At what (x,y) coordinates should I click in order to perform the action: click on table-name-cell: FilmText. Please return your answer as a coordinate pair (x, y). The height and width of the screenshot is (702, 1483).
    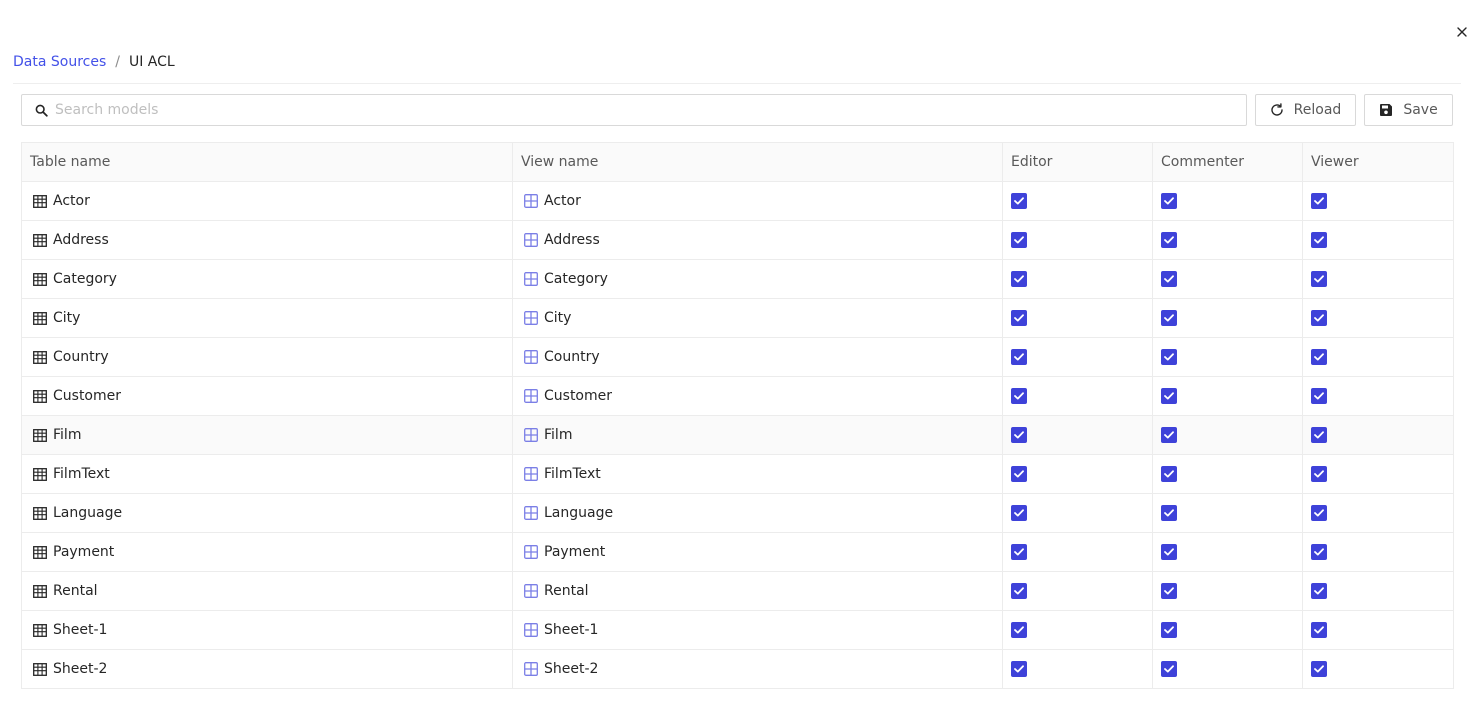
    Looking at the image, I should click on (267, 474).